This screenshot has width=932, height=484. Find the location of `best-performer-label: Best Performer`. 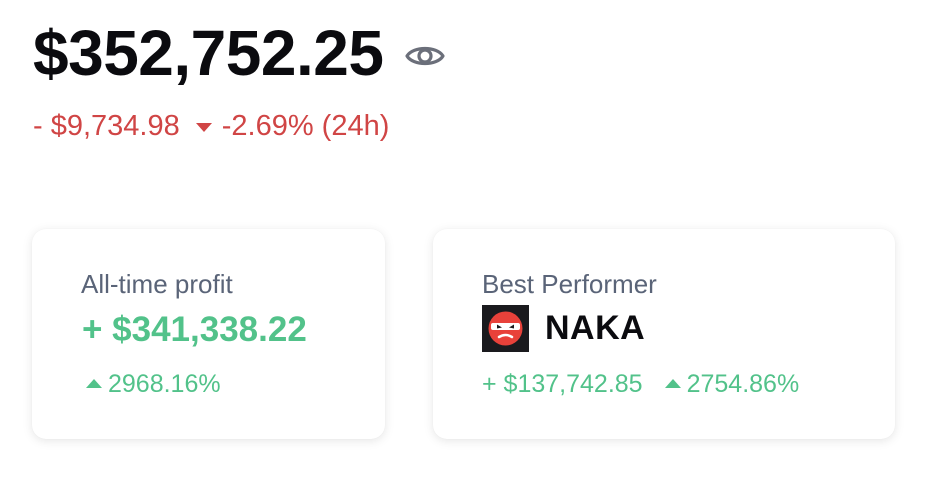

best-performer-label: Best Performer is located at coordinates (569, 284).